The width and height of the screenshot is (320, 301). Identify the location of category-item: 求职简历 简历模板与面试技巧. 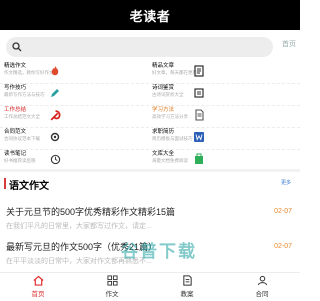
(226, 138).